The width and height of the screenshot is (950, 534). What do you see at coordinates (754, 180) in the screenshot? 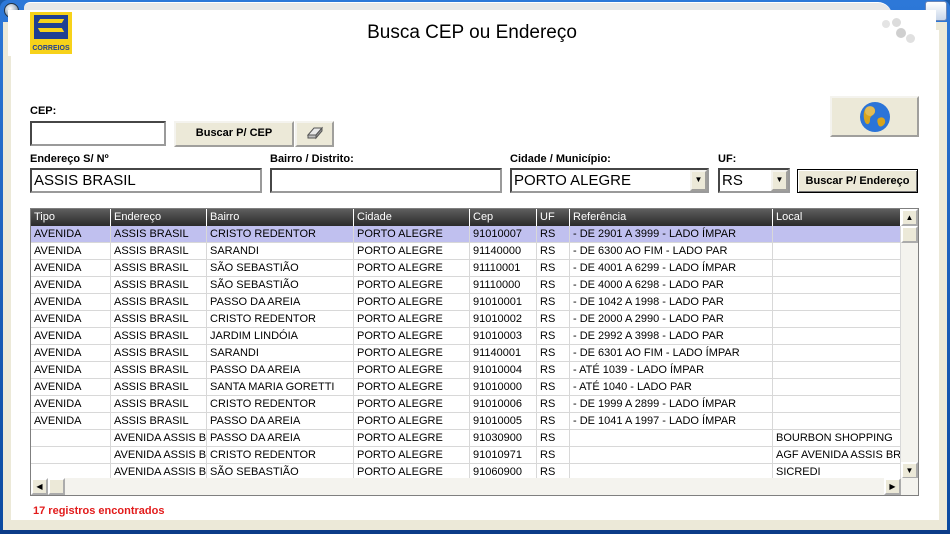
I see `uf-select: RS ▼` at bounding box center [754, 180].